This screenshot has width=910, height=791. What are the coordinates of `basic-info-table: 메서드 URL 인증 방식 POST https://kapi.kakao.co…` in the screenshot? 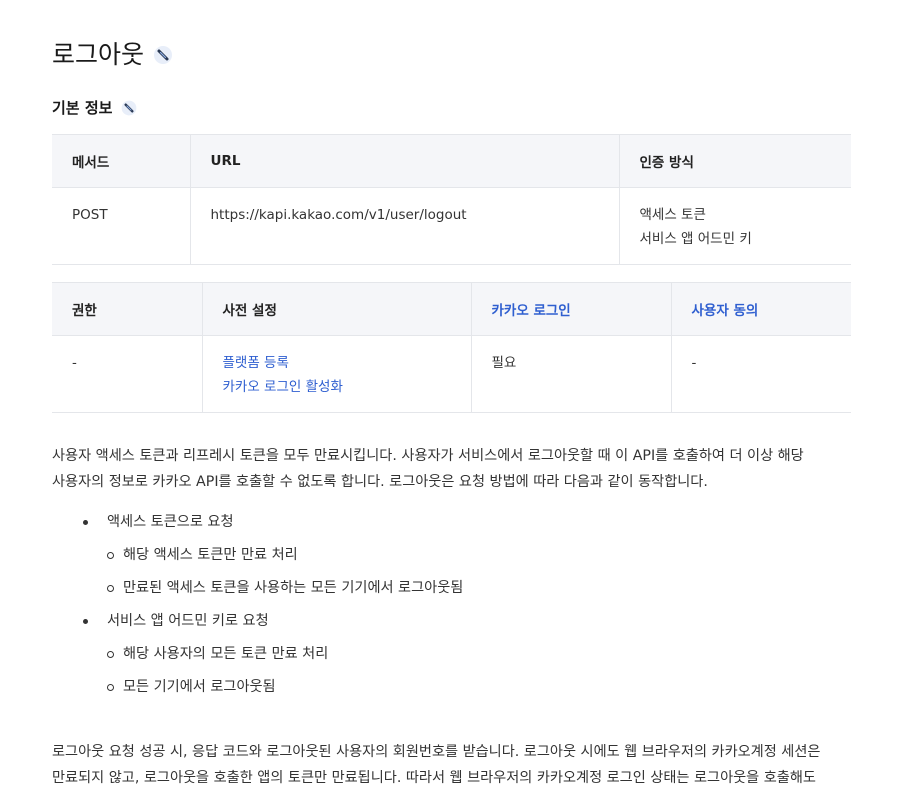 It's located at (451, 199).